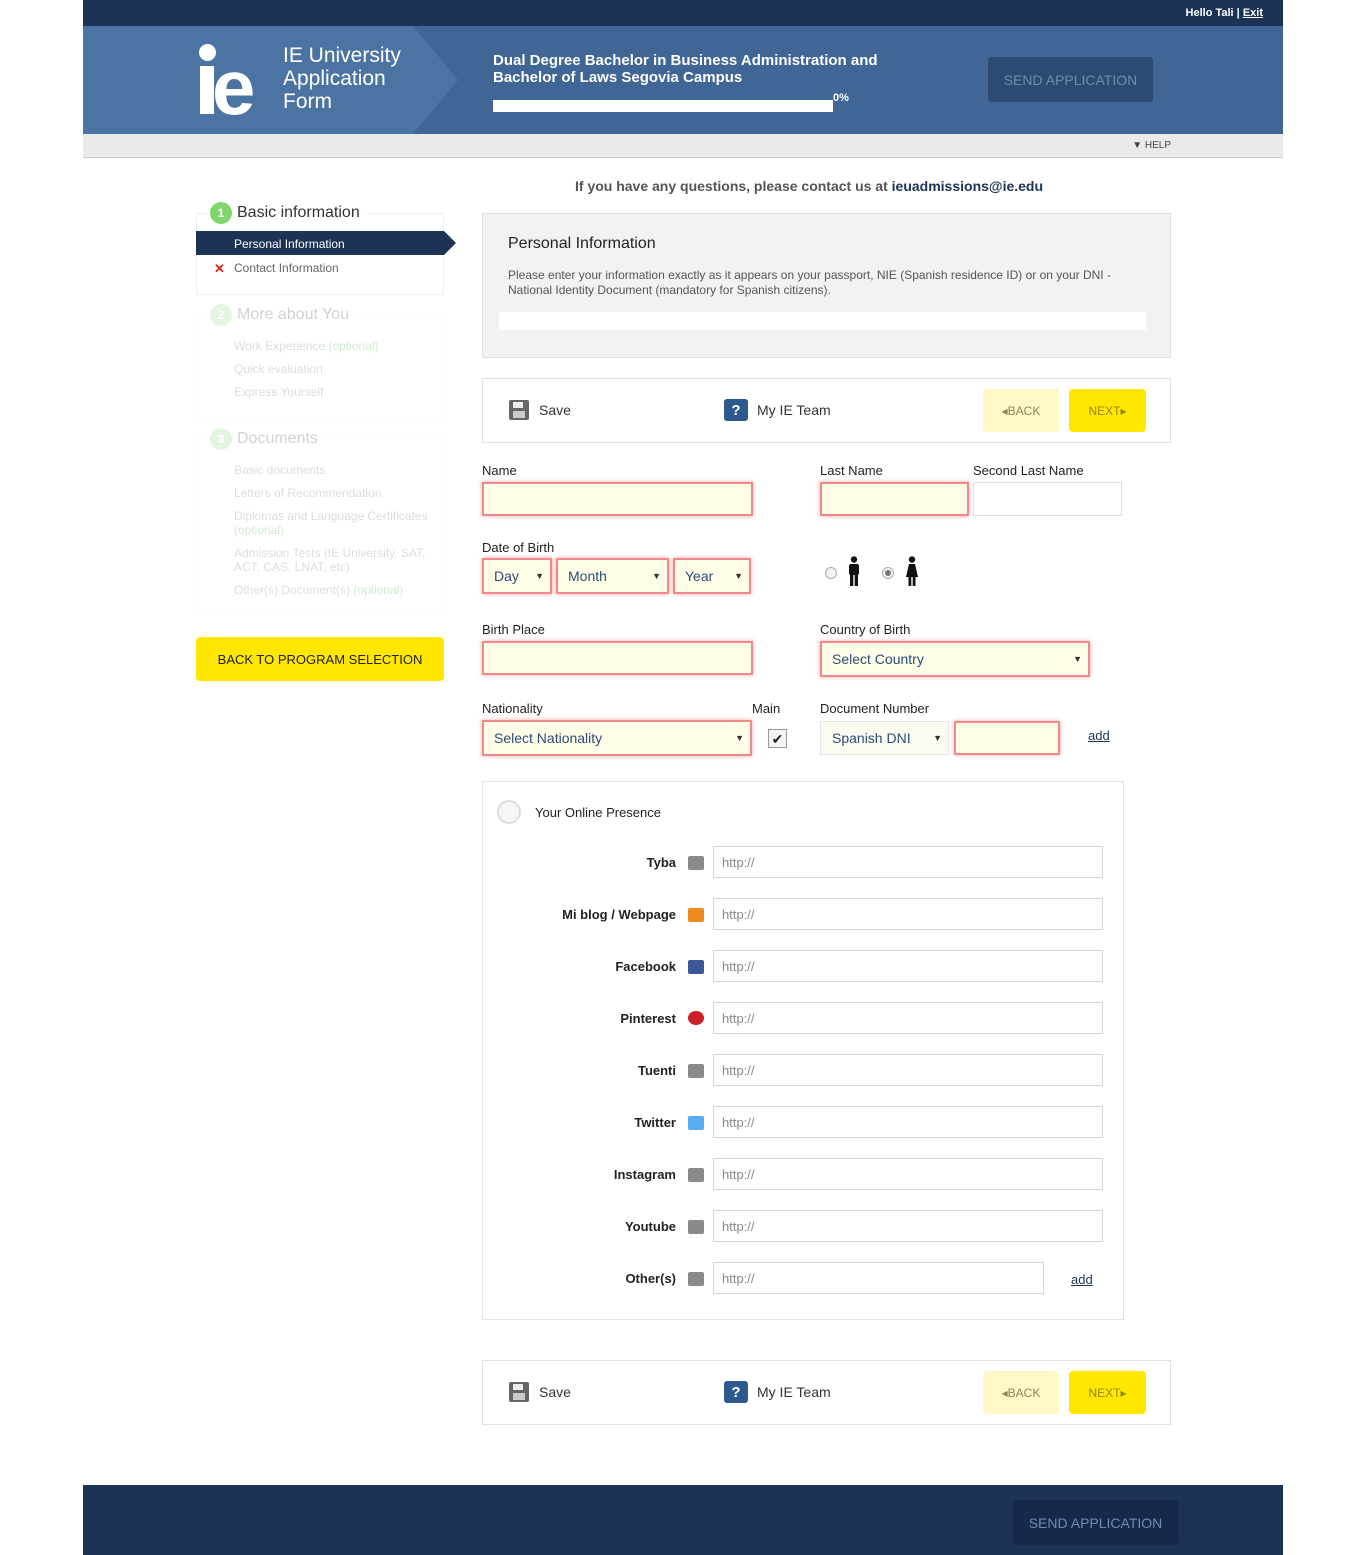 This screenshot has width=1366, height=1555. I want to click on blog-label: Mi blog / Webpage, so click(619, 914).